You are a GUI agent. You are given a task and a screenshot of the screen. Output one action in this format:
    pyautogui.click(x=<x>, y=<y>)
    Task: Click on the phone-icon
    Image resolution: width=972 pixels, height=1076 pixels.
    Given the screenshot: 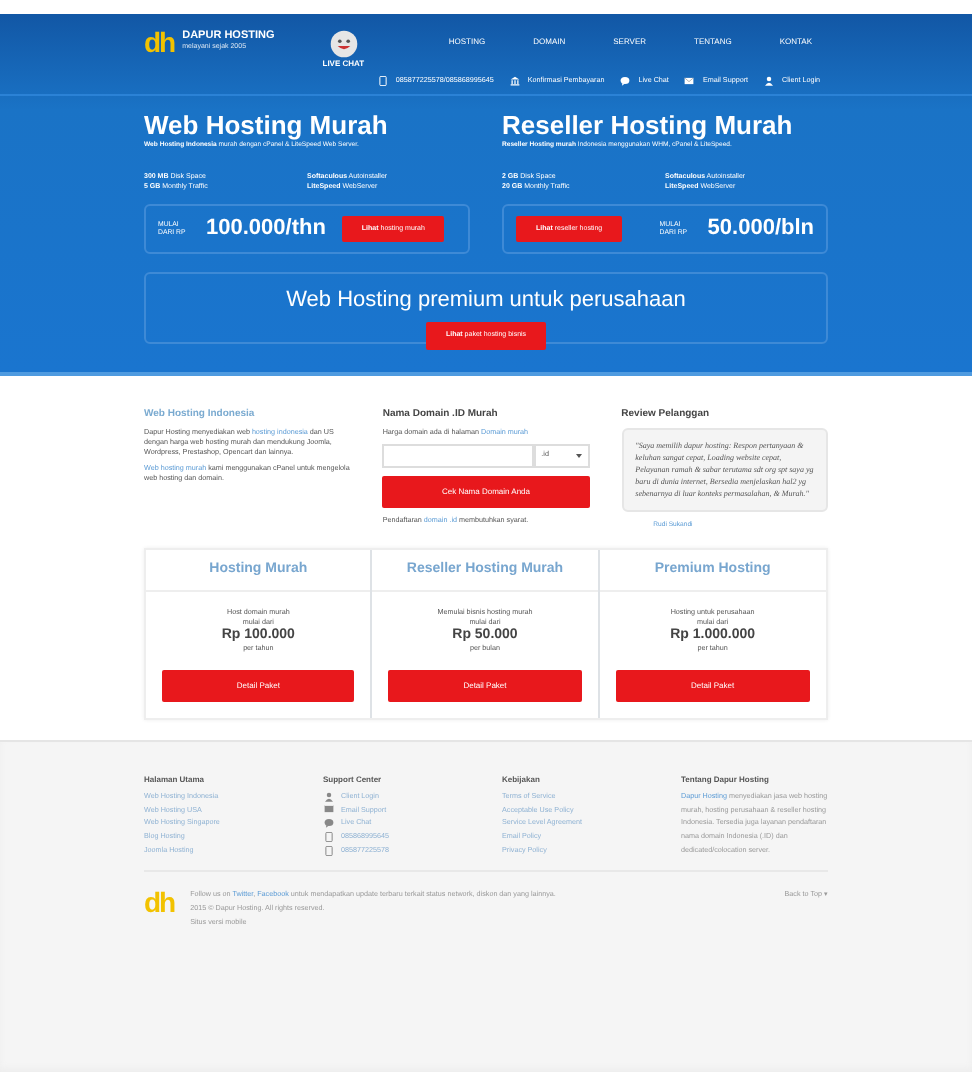 What is the action you would take?
    pyautogui.click(x=382, y=81)
    